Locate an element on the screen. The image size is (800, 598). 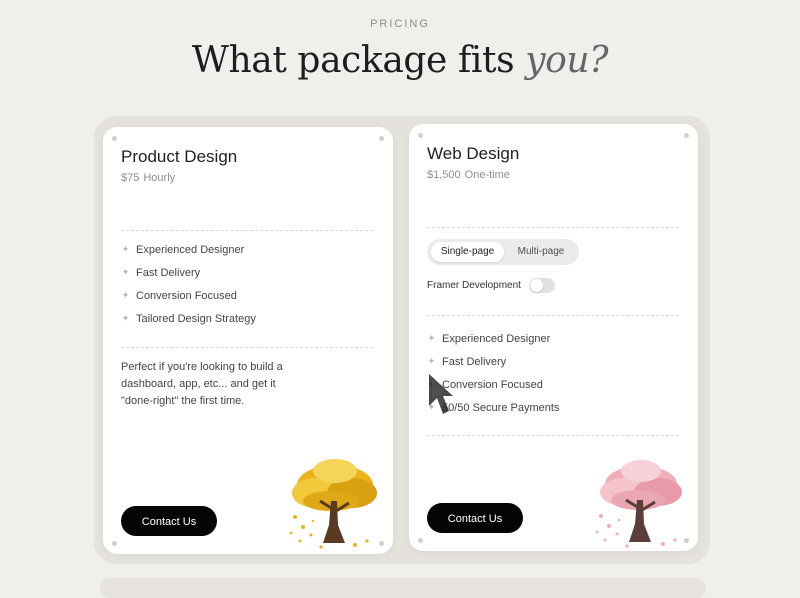
feature-label: 50/50 Secure Payments is located at coordinates (501, 407).